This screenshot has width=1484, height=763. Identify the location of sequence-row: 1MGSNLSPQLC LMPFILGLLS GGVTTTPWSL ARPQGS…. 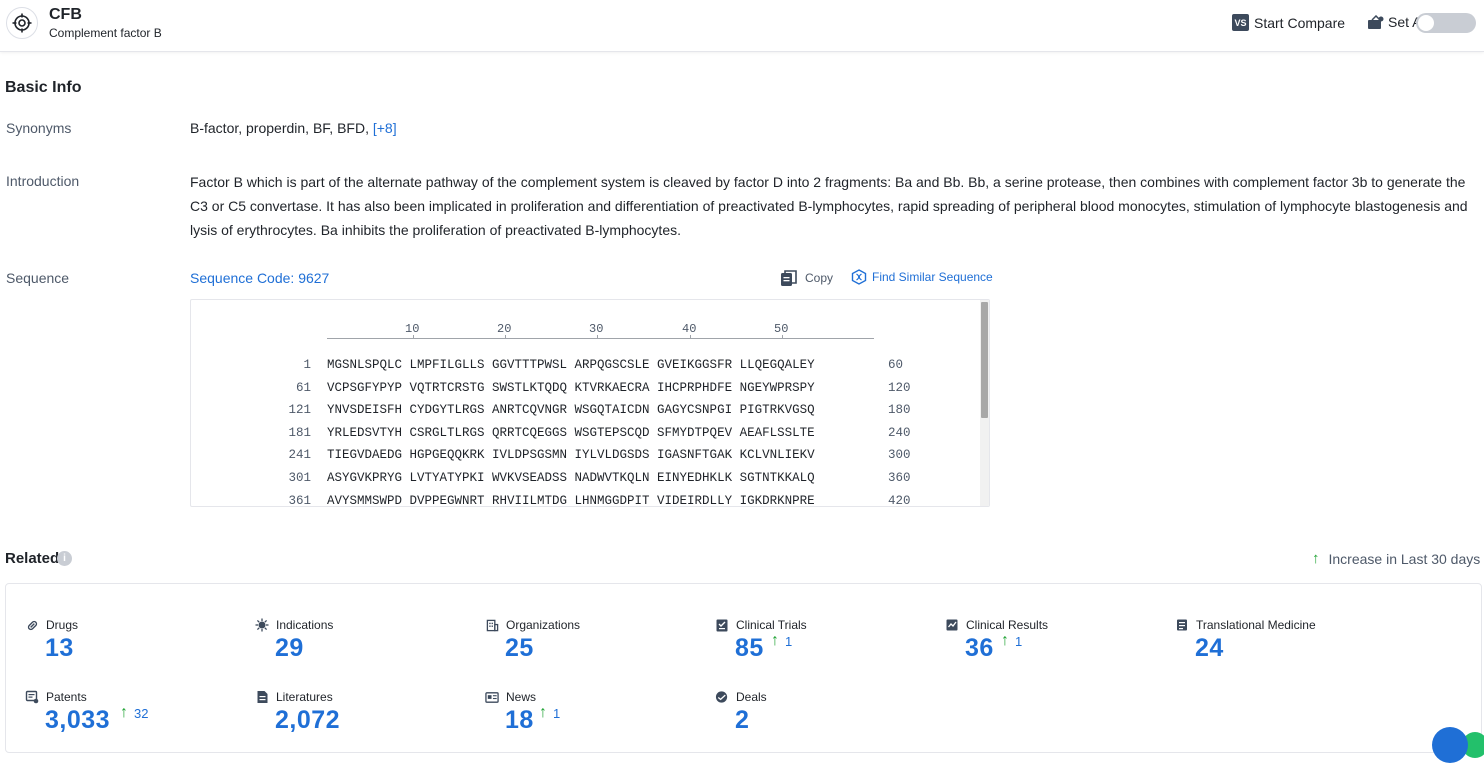
(586, 367).